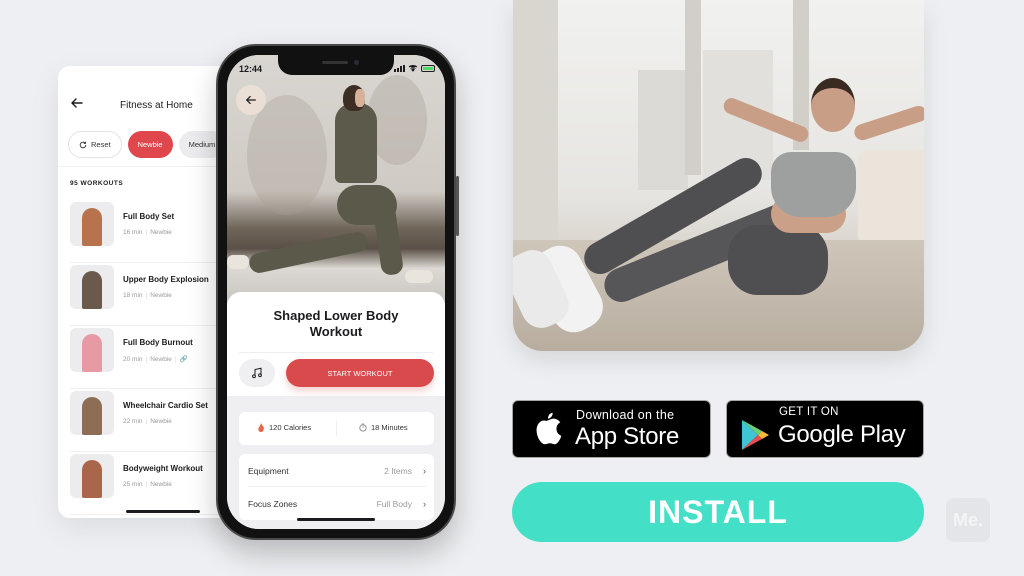 The height and width of the screenshot is (576, 1024). I want to click on google-play-icon, so click(755, 435).